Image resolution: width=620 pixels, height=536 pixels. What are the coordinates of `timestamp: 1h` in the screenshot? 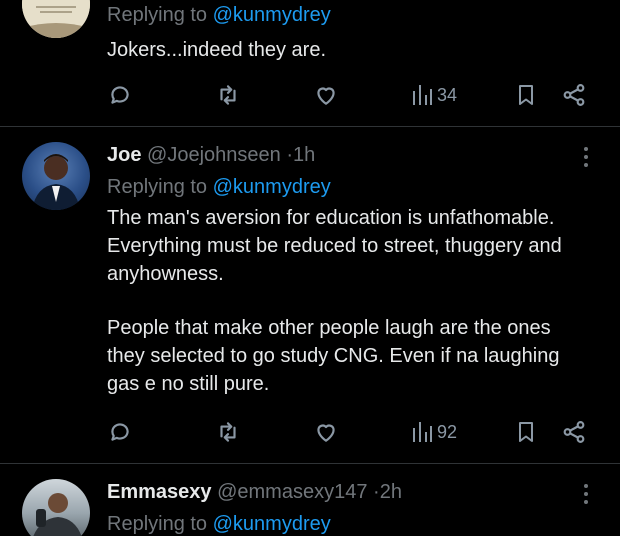 It's located at (304, 155).